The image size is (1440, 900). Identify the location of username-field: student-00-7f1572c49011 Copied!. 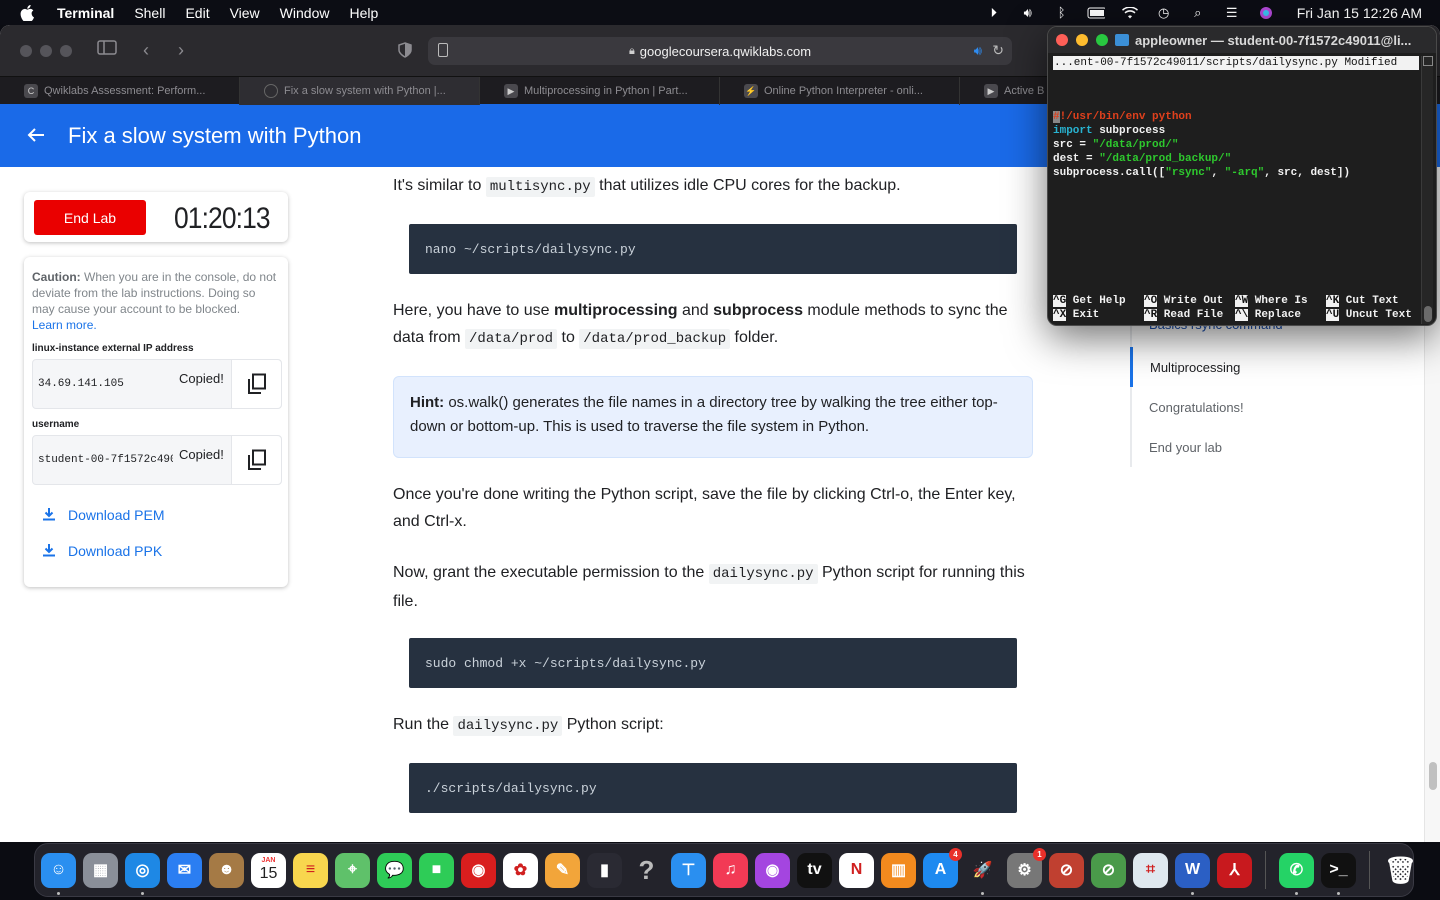
(157, 460).